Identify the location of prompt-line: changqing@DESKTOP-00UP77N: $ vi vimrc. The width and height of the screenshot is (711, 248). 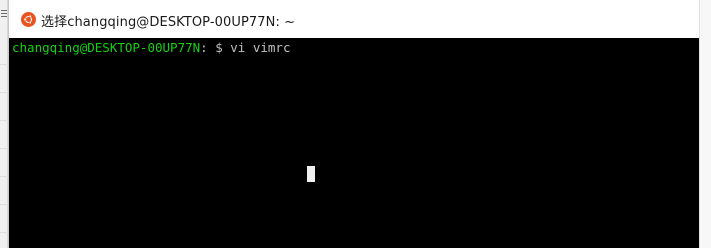
(151, 48).